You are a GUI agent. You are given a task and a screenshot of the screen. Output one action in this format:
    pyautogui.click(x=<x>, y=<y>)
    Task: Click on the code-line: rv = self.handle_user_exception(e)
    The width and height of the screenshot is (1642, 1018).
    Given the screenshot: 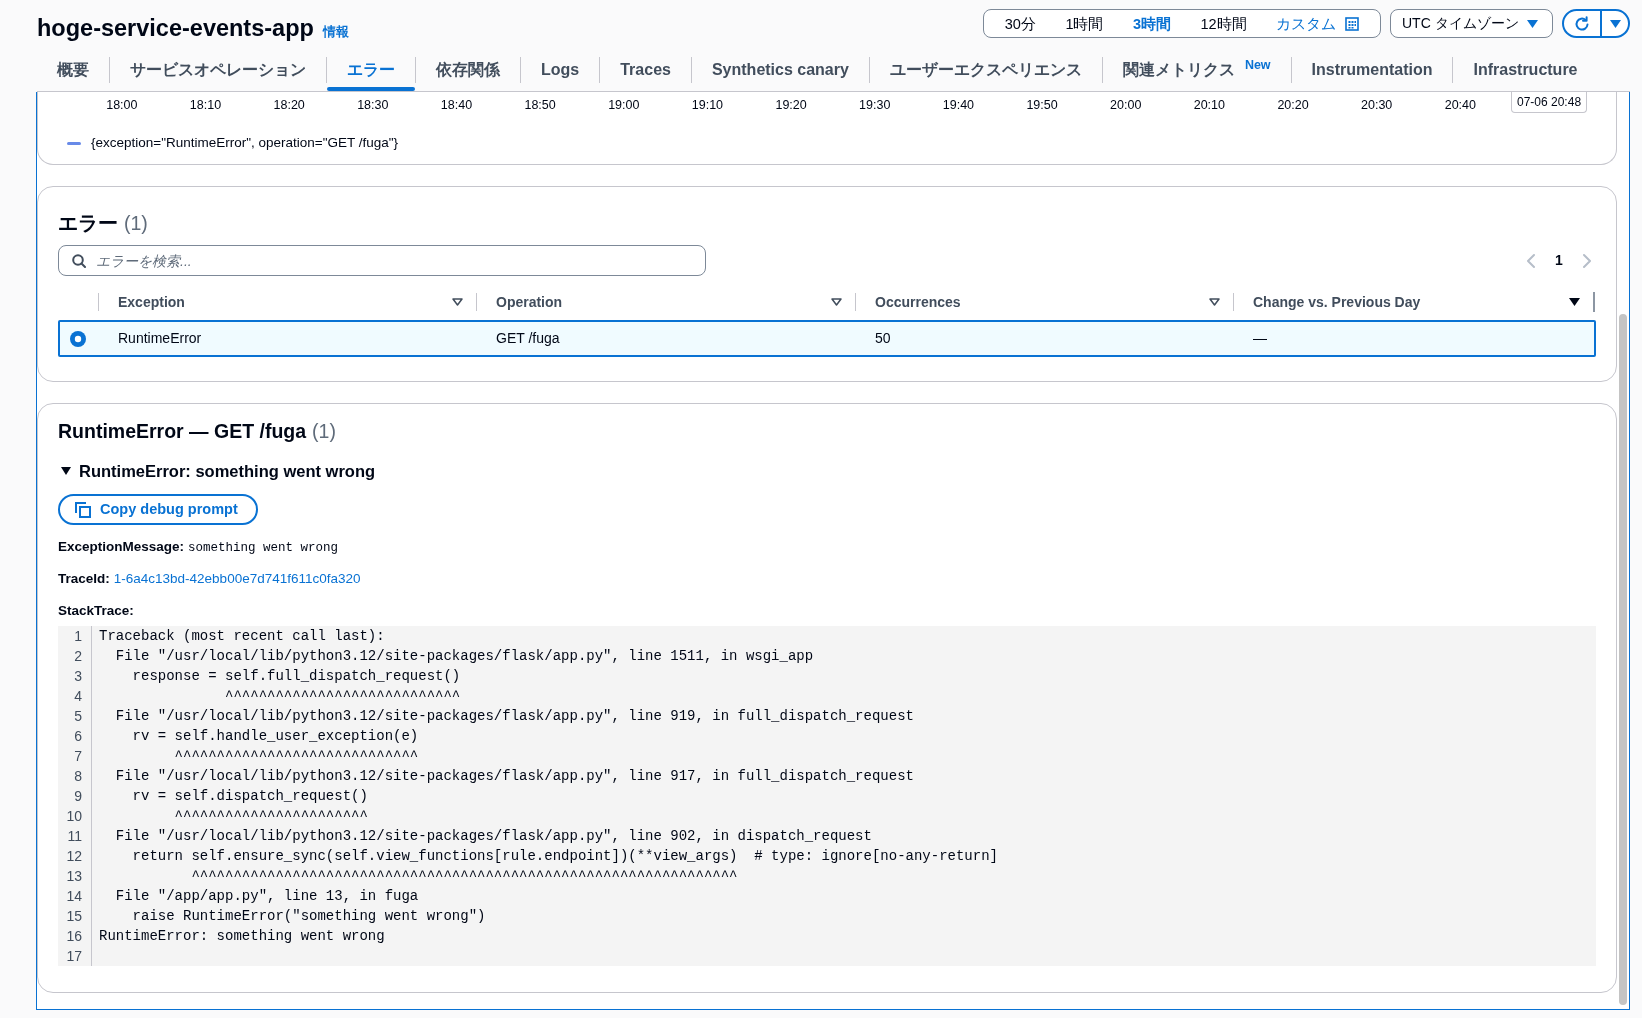 What is the action you would take?
    pyautogui.click(x=275, y=736)
    